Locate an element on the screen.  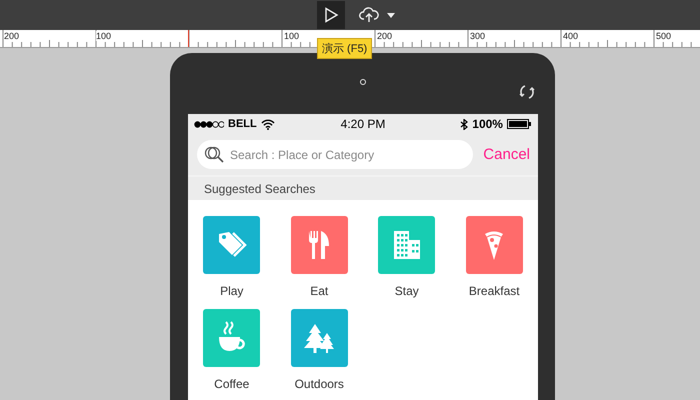
dropdown-button is located at coordinates (391, 15).